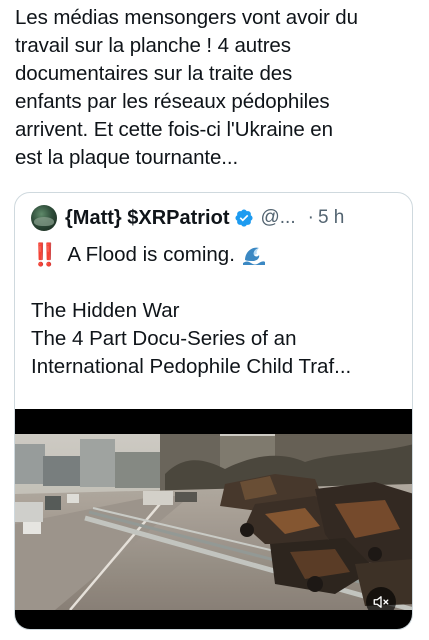 The width and height of the screenshot is (429, 640). I want to click on water-wave-icon, so click(253, 256).